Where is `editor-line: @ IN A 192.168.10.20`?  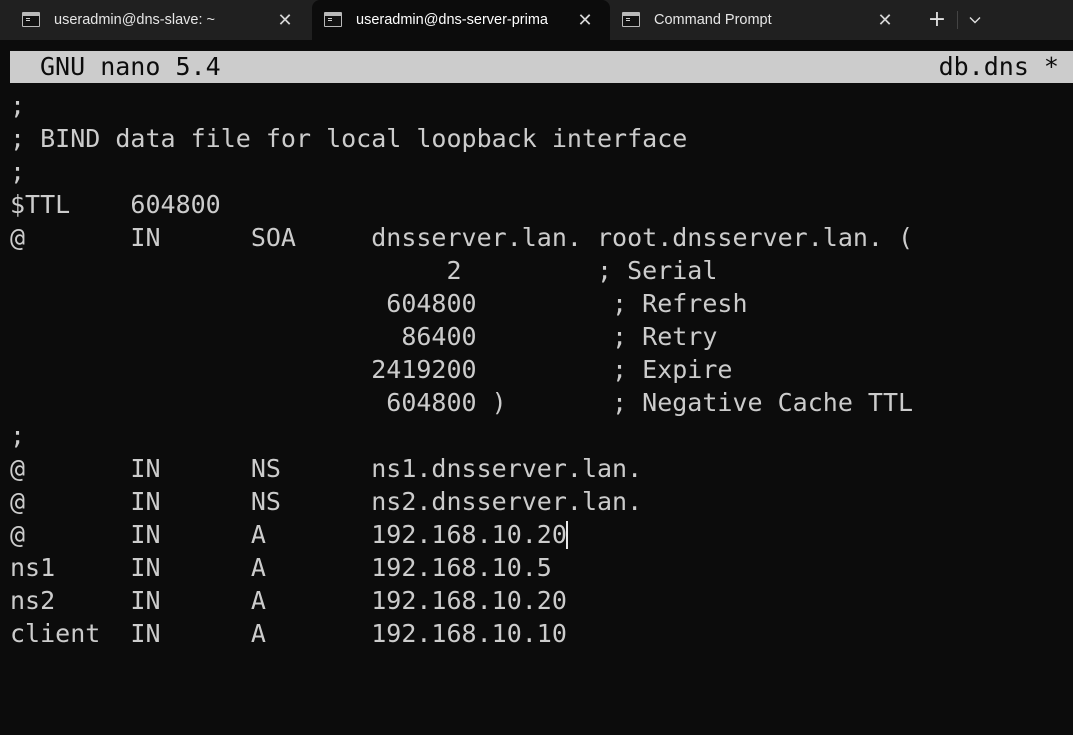 editor-line: @ IN A 192.168.10.20 is located at coordinates (540, 534).